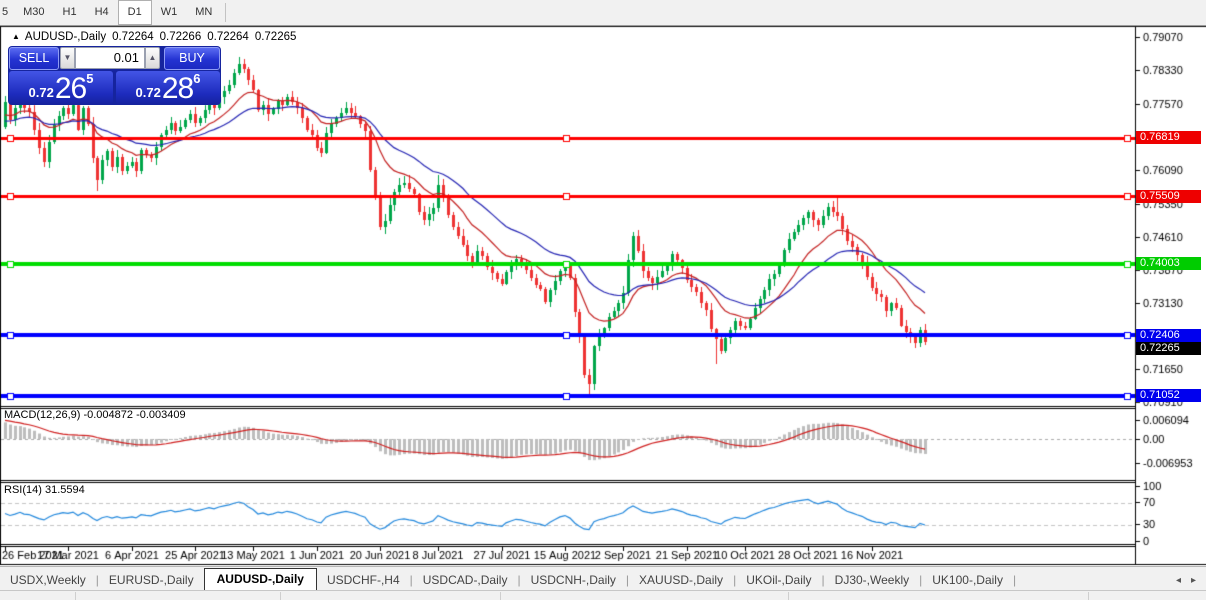 The image size is (1206, 600). What do you see at coordinates (197, 78) in the screenshot?
I see `buy-price-pip: 6` at bounding box center [197, 78].